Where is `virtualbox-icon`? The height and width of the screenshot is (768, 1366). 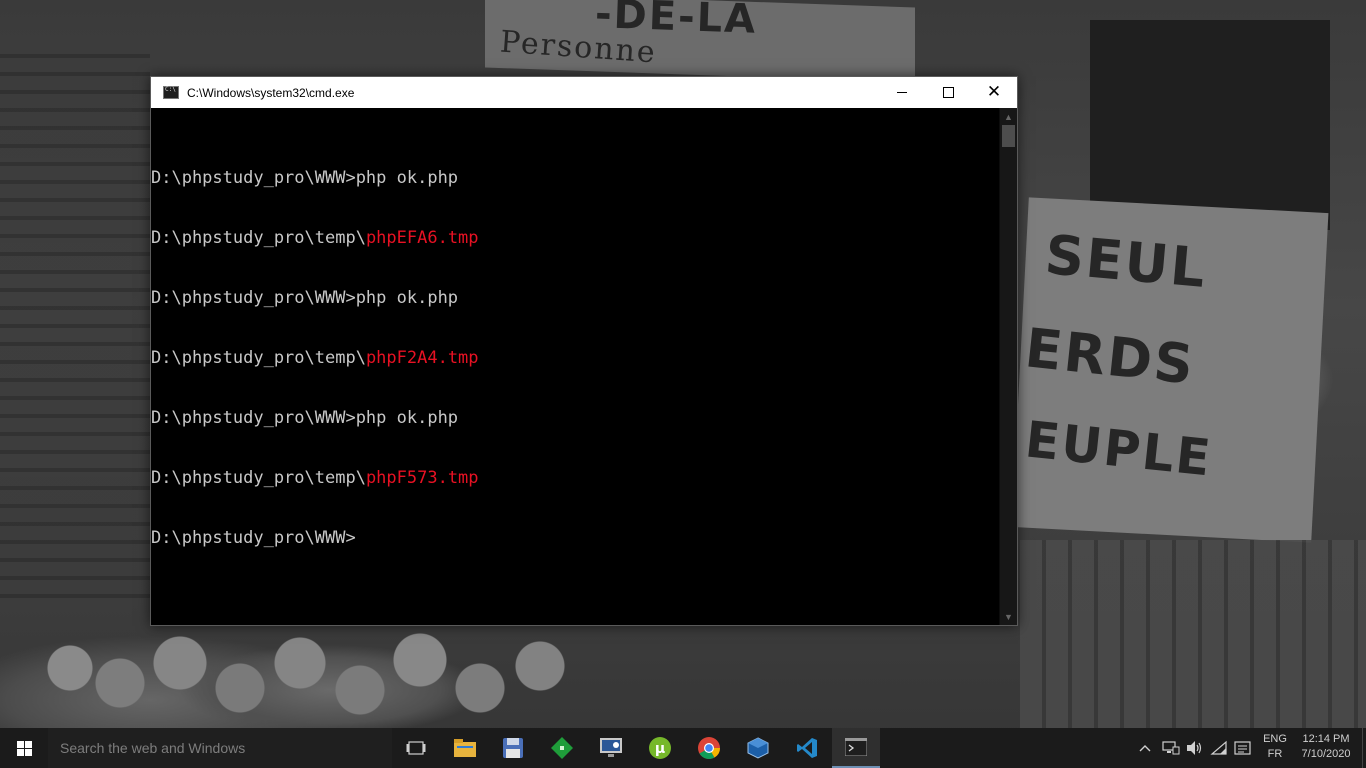
virtualbox-icon is located at coordinates (758, 748).